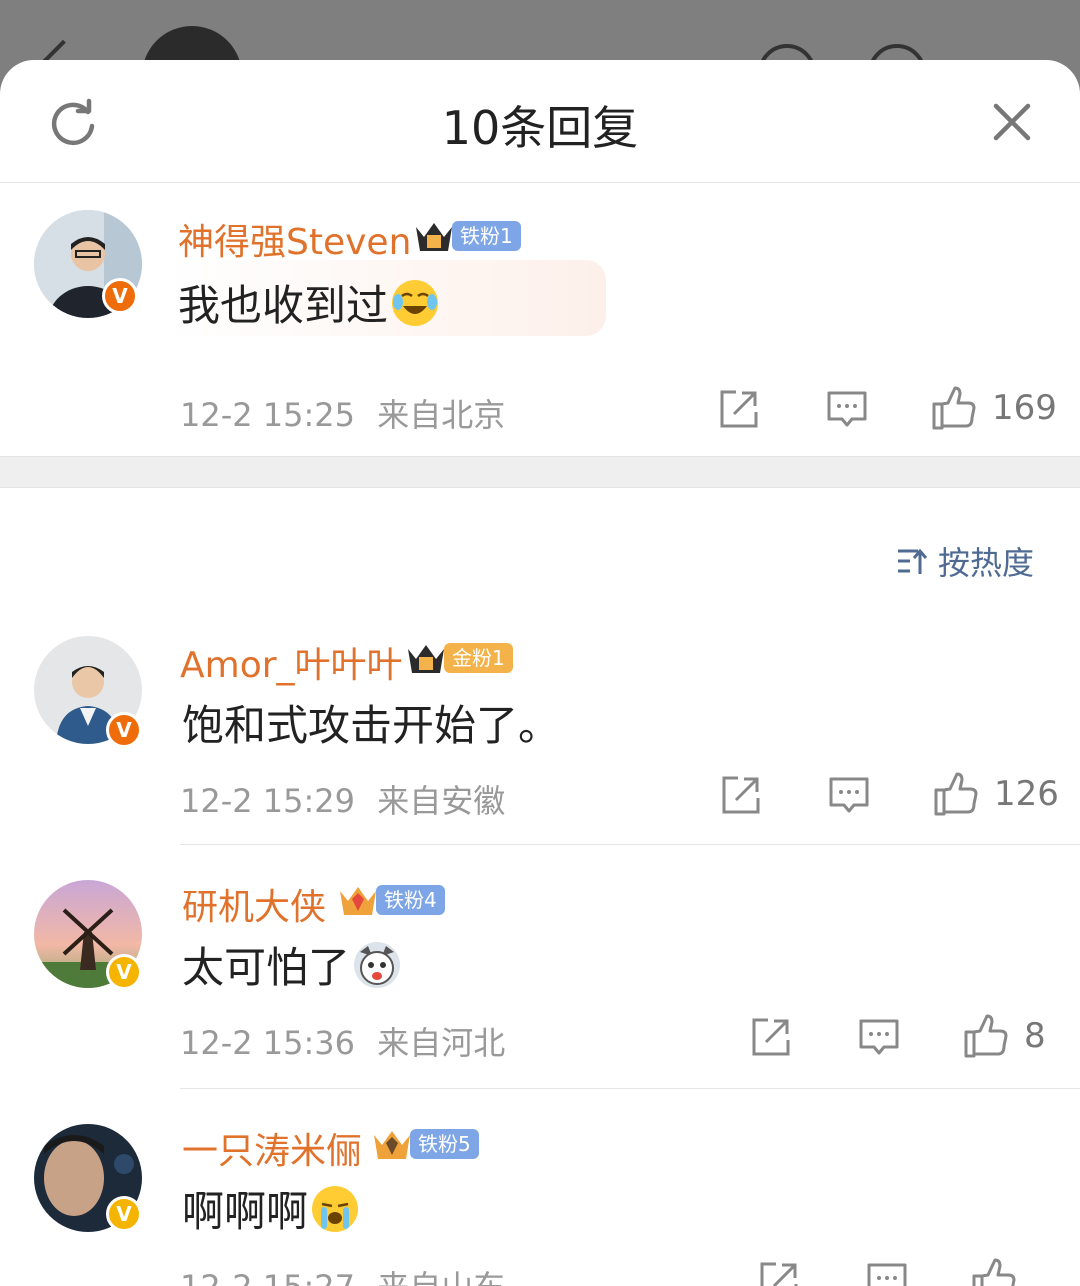 The image size is (1080, 1286). What do you see at coordinates (913, 561) in the screenshot?
I see `sort-icon` at bounding box center [913, 561].